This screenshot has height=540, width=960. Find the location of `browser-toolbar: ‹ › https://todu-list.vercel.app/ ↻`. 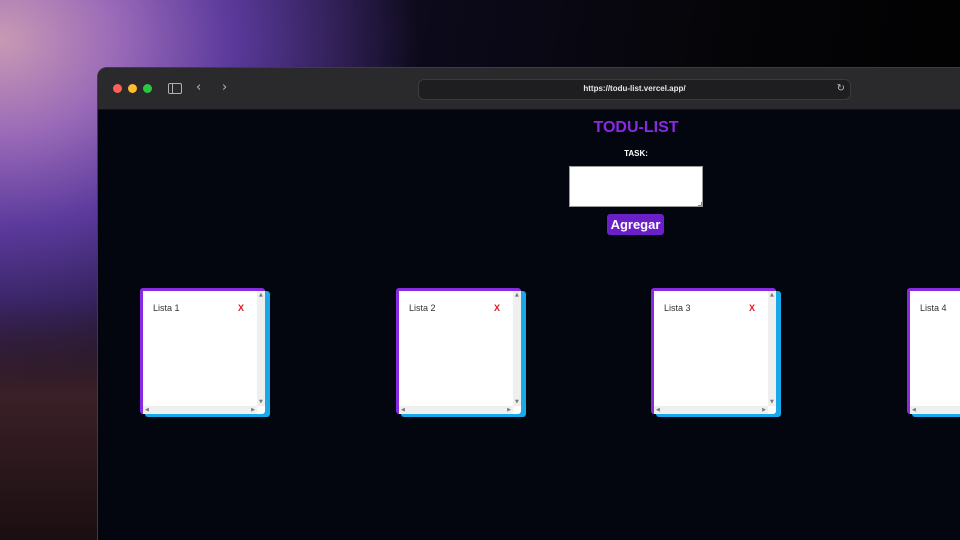

browser-toolbar: ‹ › https://todu-list.vercel.app/ ↻ is located at coordinates (529, 89).